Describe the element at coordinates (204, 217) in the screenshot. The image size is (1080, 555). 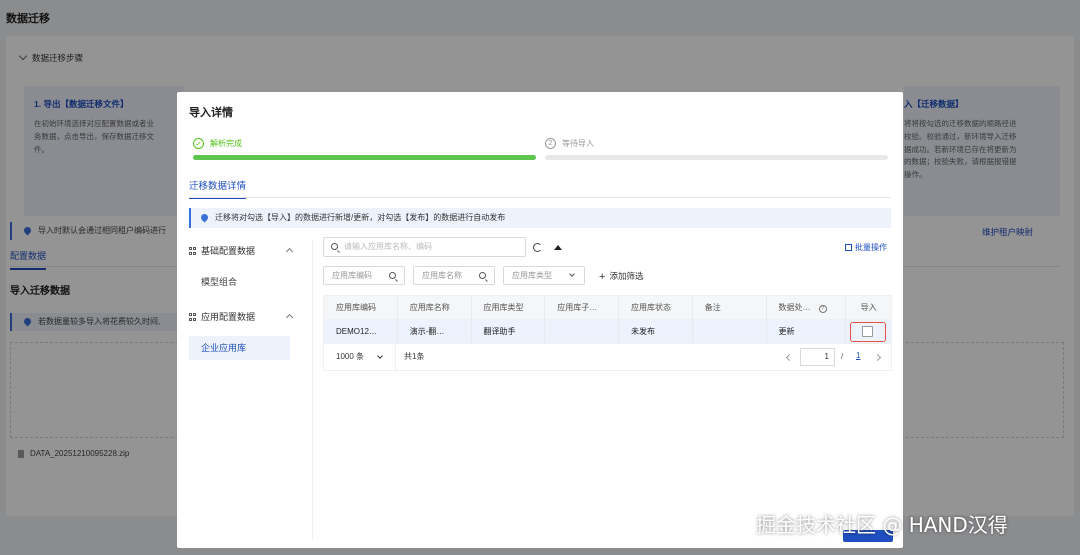
I see `location-pin-icon` at that location.